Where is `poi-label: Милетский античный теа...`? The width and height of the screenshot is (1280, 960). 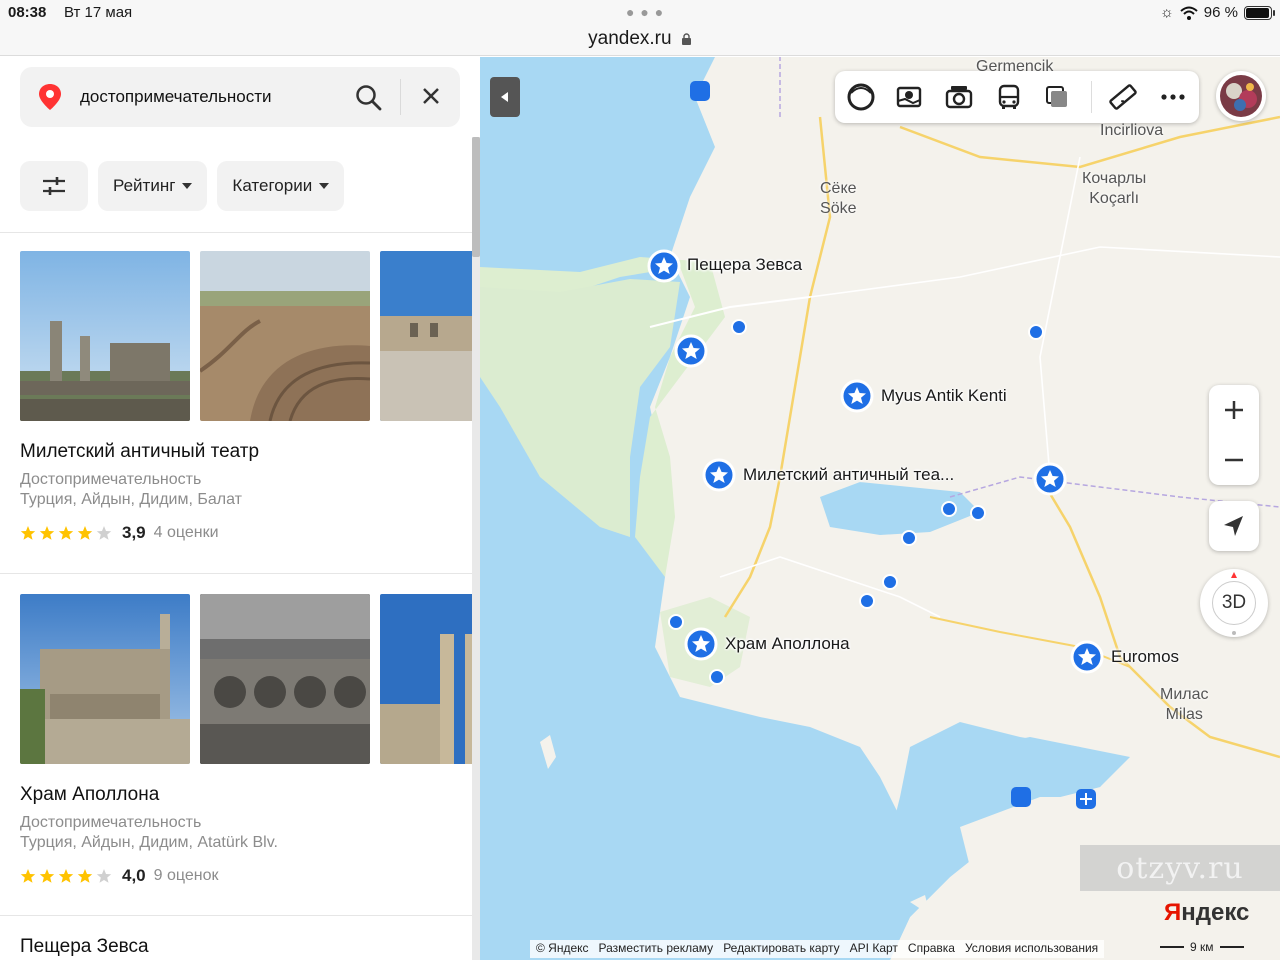 poi-label: Милетский античный теа... is located at coordinates (848, 475).